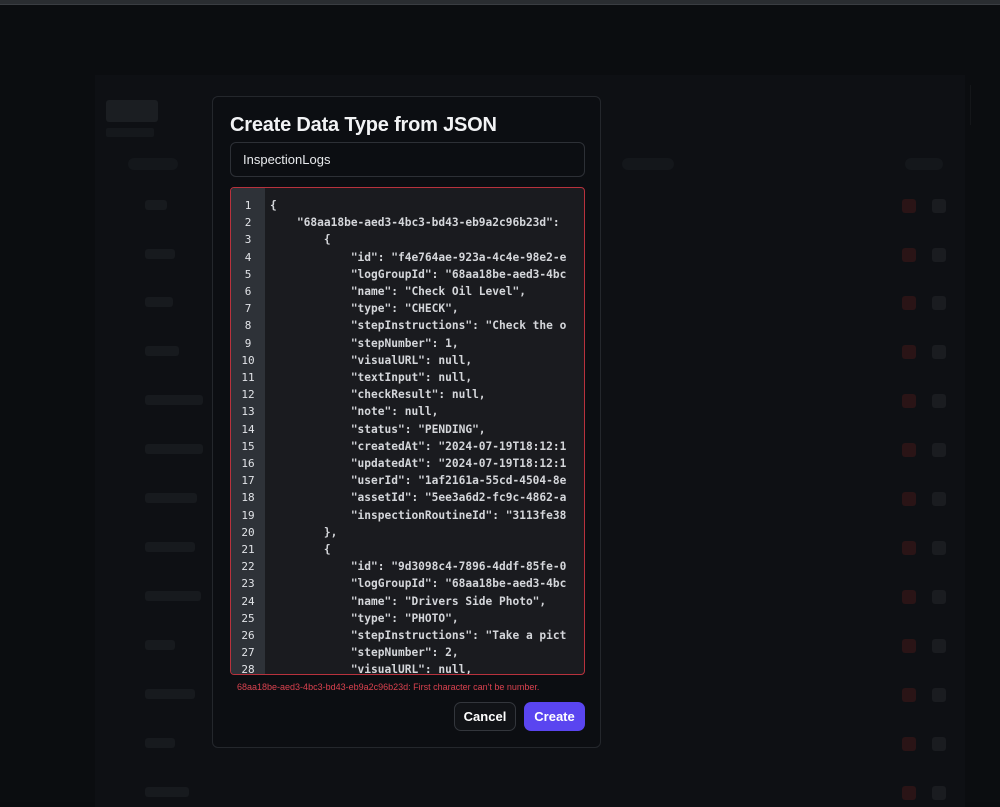  What do you see at coordinates (354, 412) in the screenshot?
I see `code-line-text: "note": null,` at bounding box center [354, 412].